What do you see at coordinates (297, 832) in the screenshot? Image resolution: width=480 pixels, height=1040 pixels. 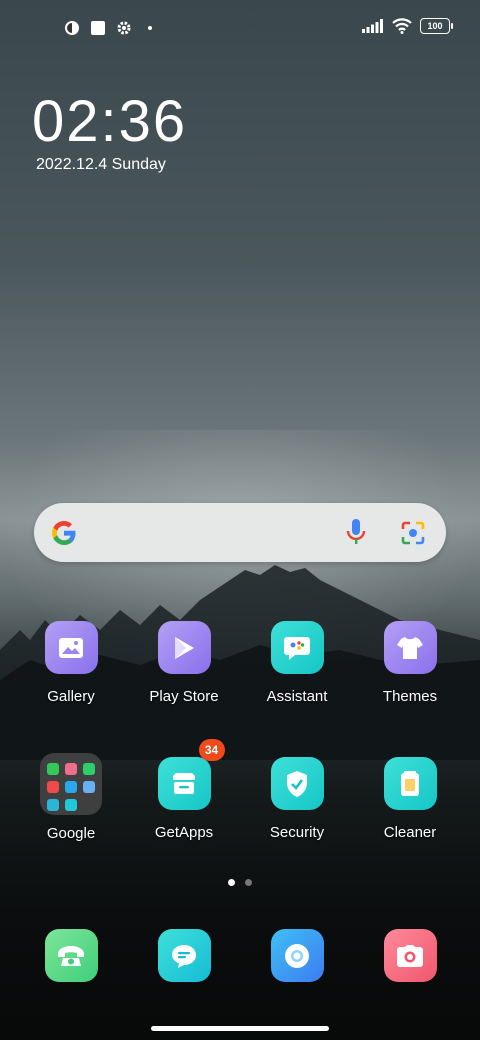 I see `app-label: Security` at bounding box center [297, 832].